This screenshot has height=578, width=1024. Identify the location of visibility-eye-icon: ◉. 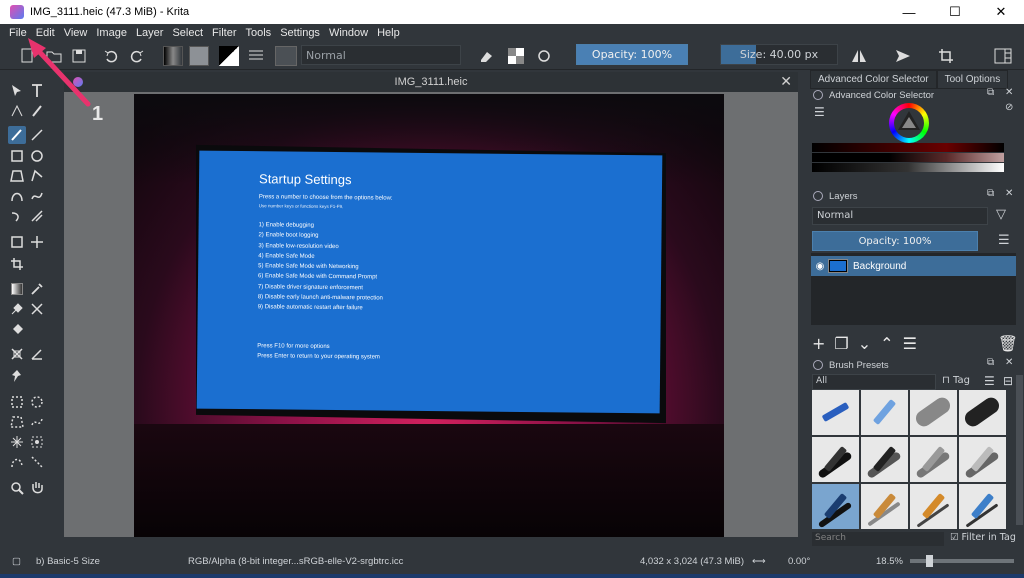
(820, 266).